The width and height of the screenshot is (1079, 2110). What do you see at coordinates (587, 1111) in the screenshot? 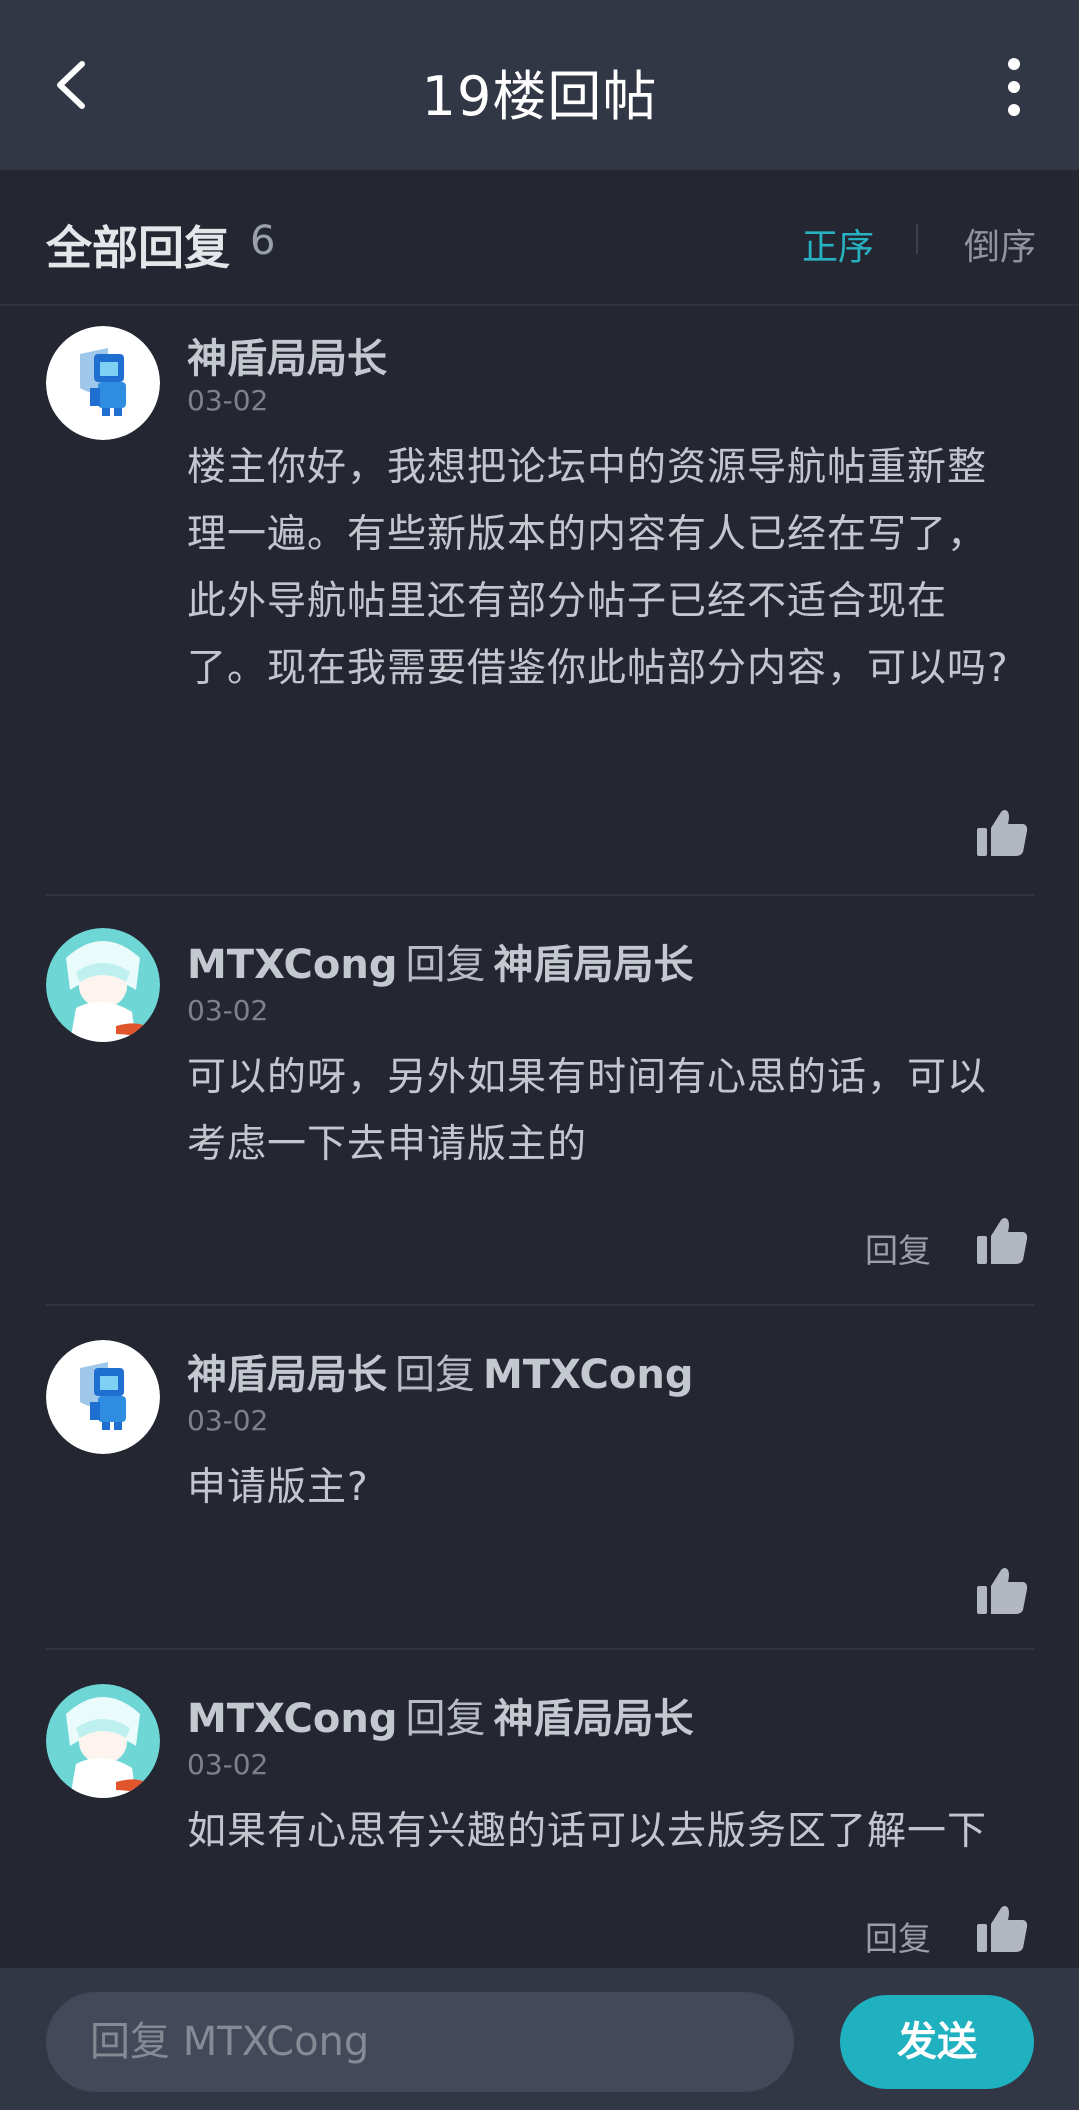
I see `reply-content: 可以的呀，另外如果有时间有心思的话，可以考虑一下去申请版主的` at bounding box center [587, 1111].